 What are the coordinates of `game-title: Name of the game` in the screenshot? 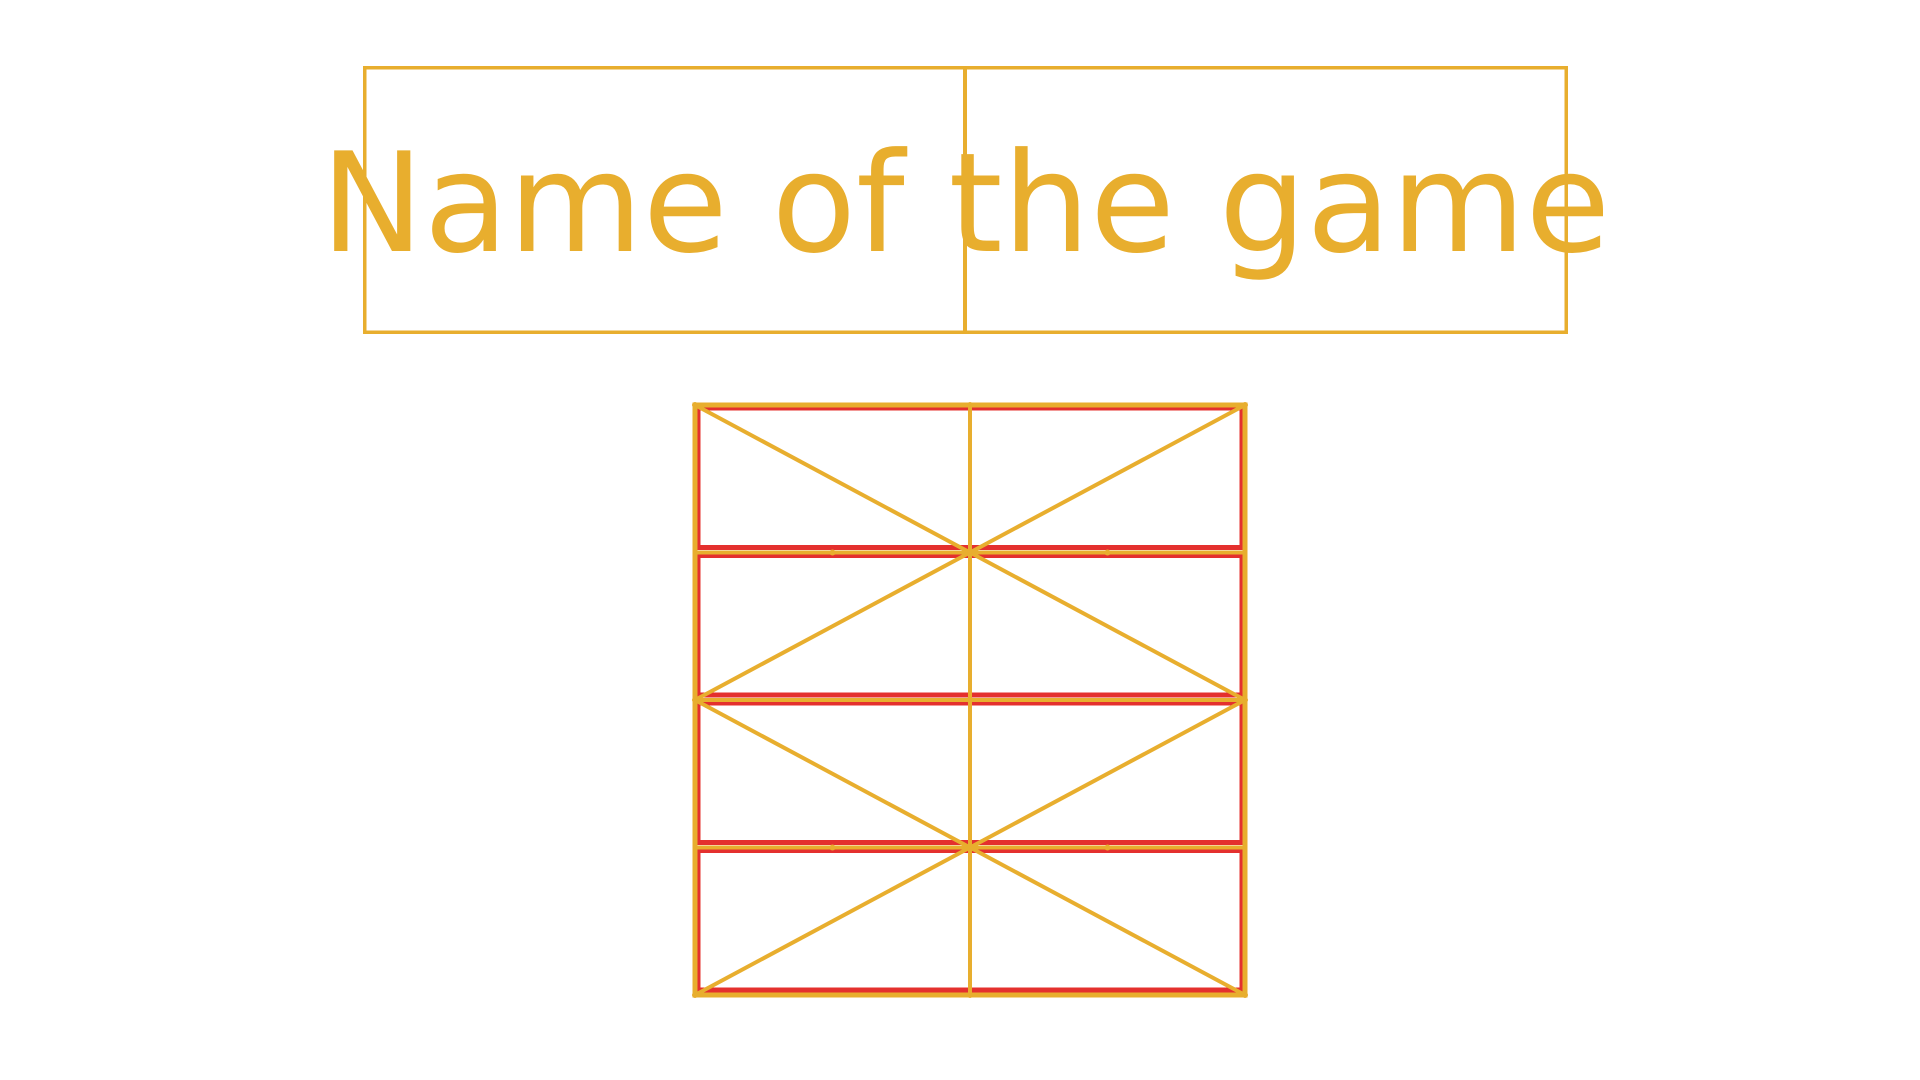 It's located at (965, 203).